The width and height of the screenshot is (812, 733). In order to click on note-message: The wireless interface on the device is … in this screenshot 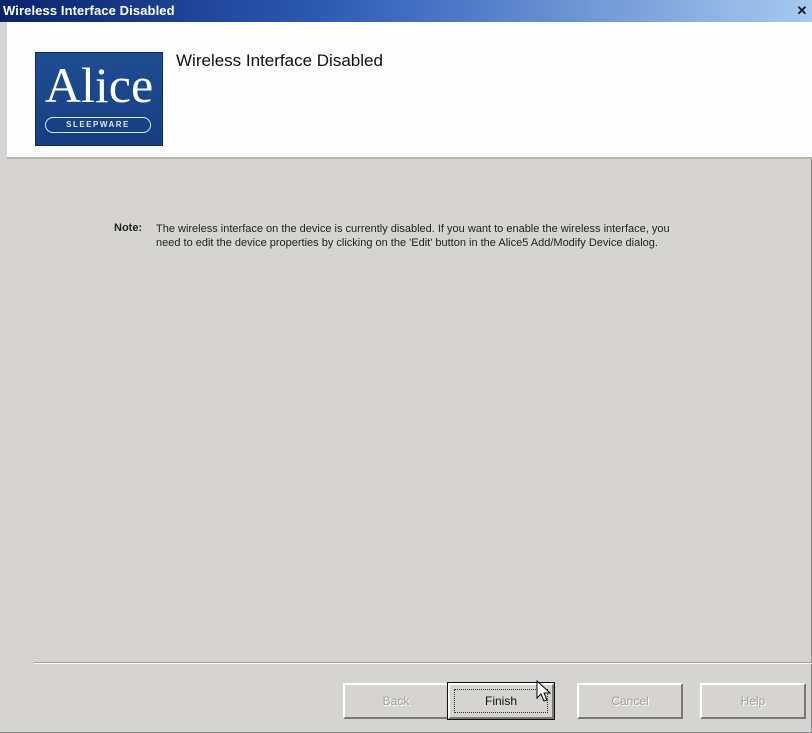, I will do `click(413, 236)`.